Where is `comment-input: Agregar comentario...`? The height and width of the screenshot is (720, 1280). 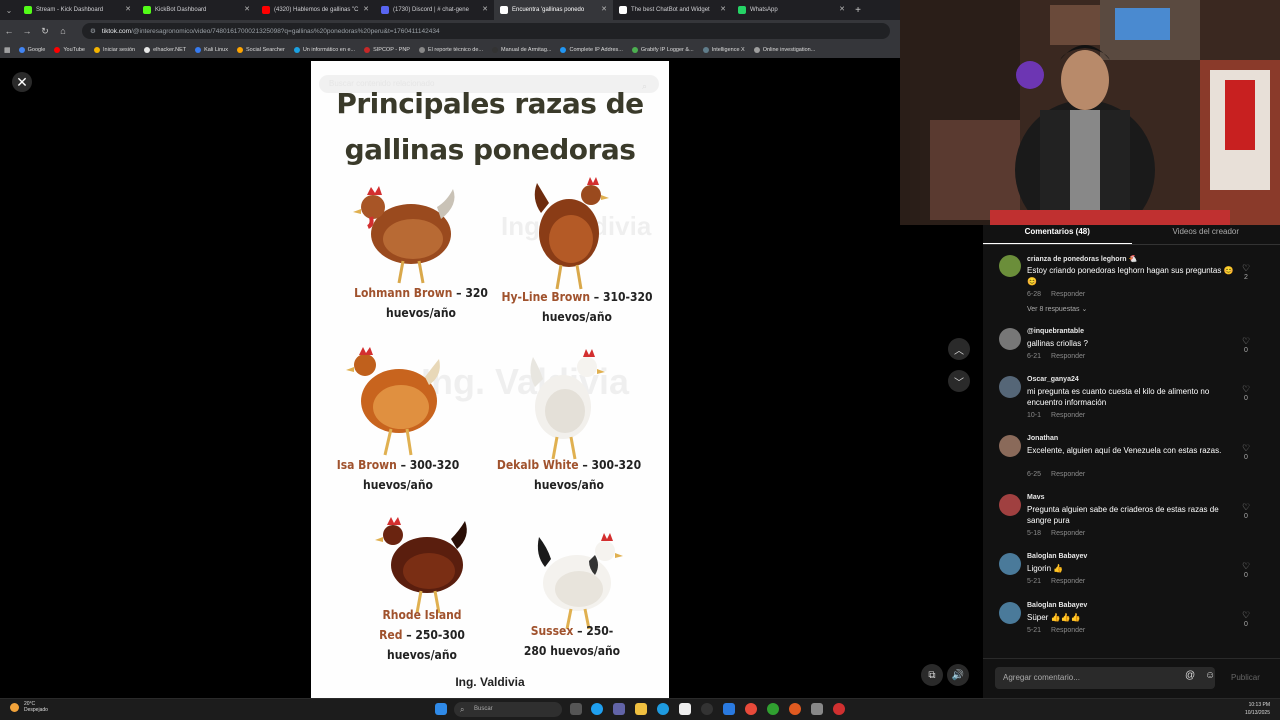 comment-input: Agregar comentario... is located at coordinates (1105, 678).